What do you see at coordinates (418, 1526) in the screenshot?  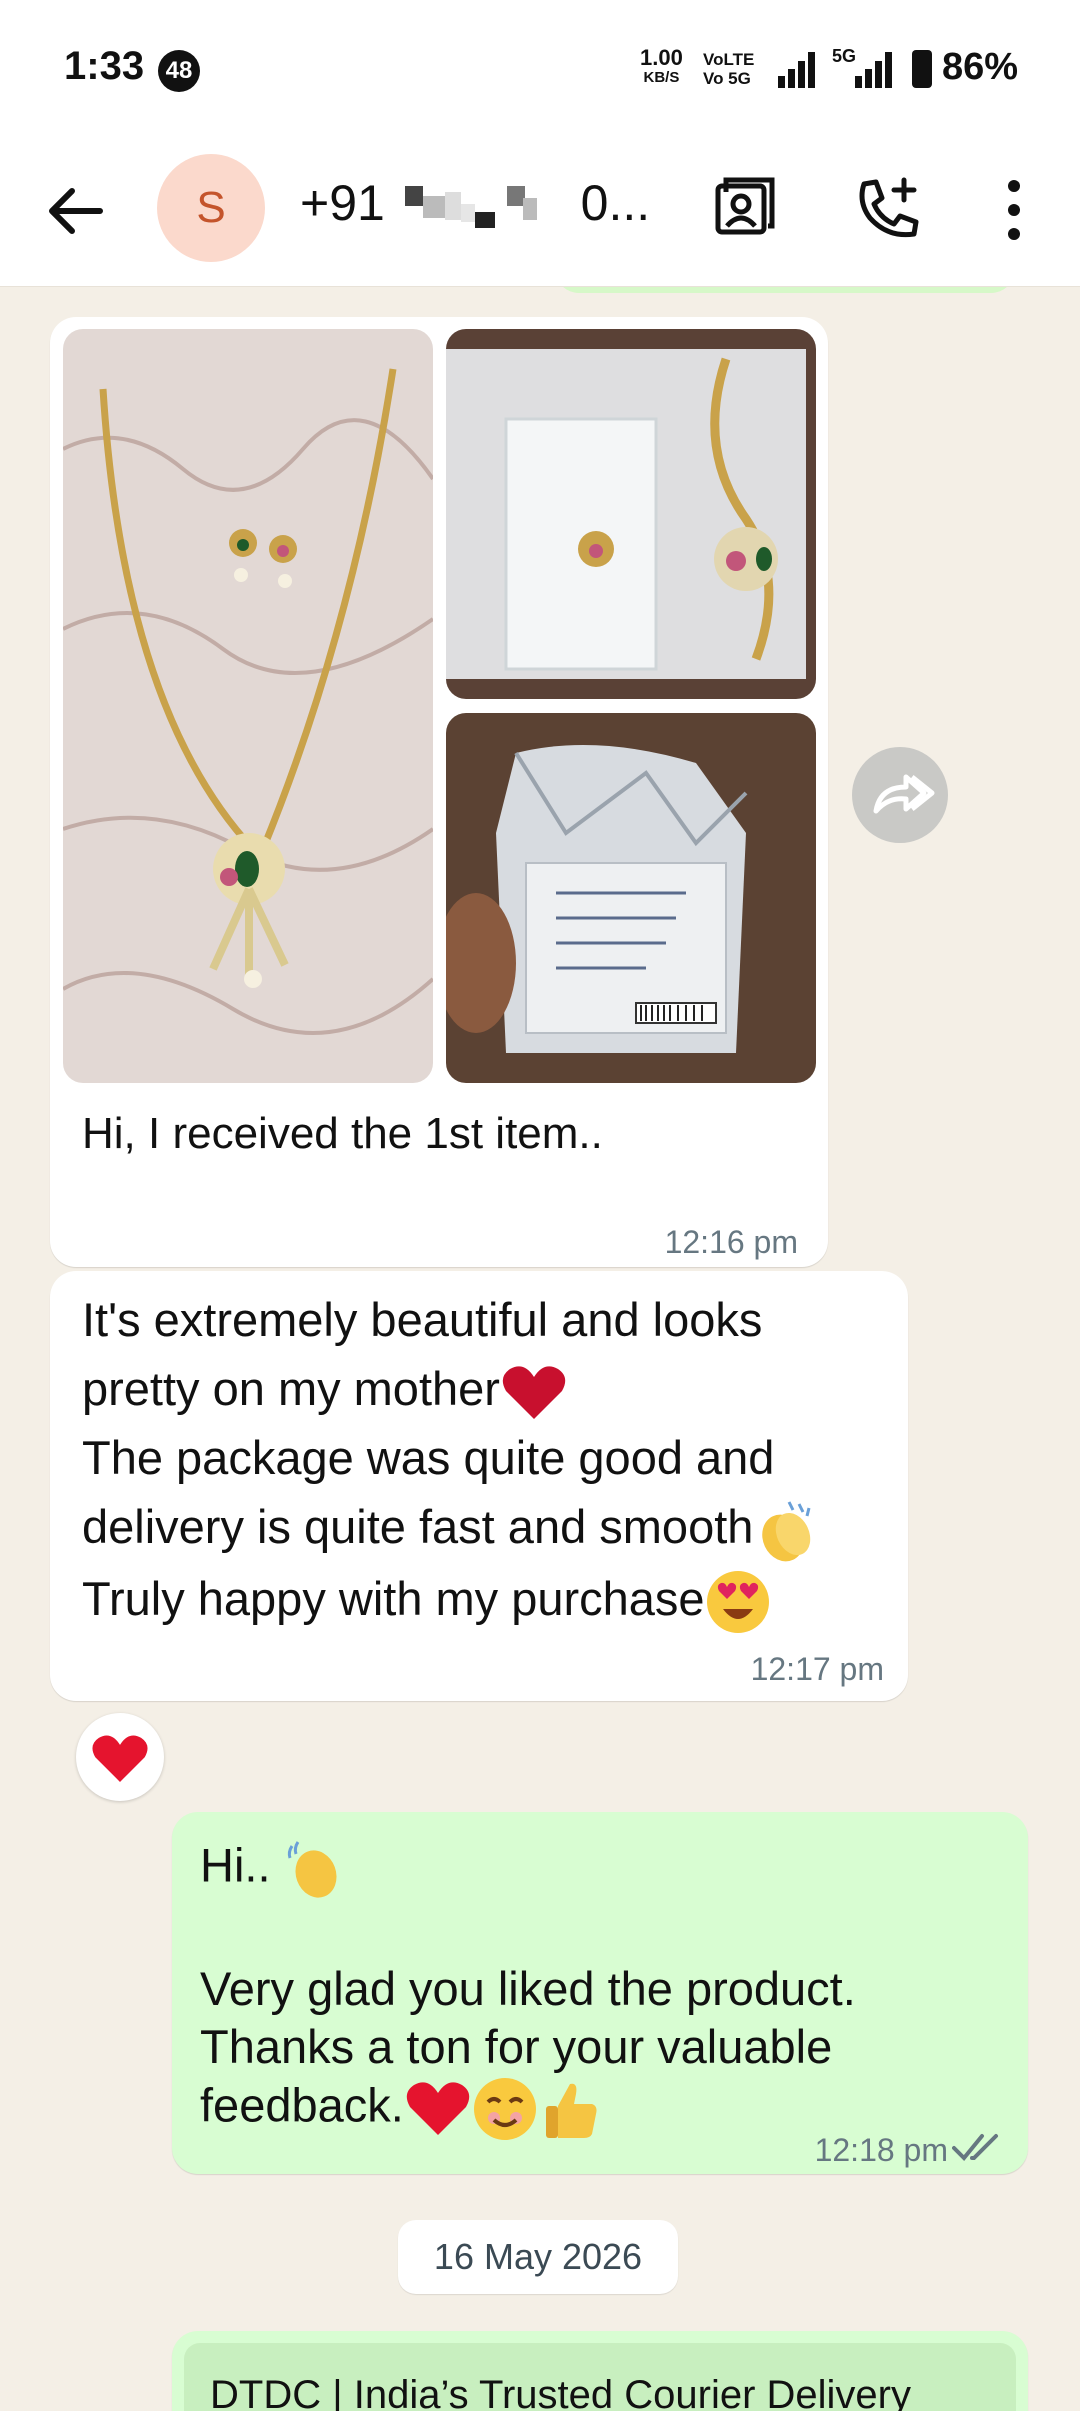 I see `message-line: delivery is quite fast and smooth` at bounding box center [418, 1526].